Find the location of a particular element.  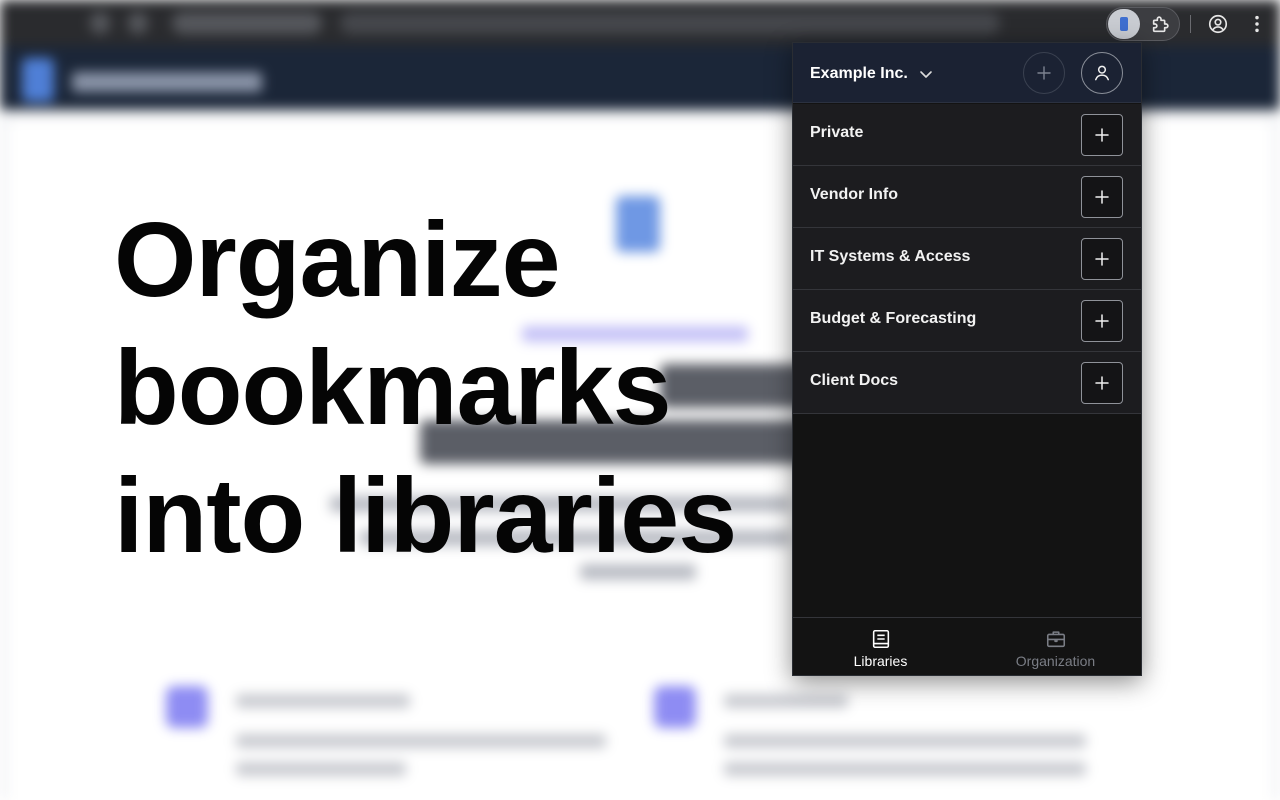

kebab-menu-icon is located at coordinates (1257, 24).